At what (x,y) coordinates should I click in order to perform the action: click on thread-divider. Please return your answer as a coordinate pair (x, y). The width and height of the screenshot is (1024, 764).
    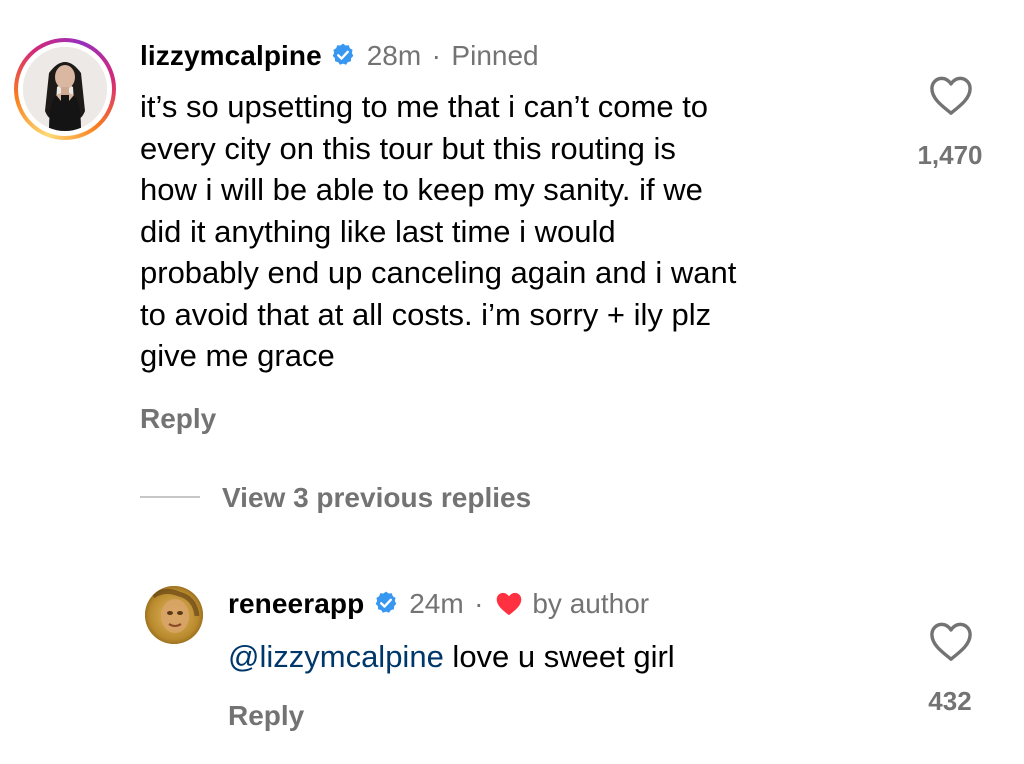
    Looking at the image, I should click on (170, 497).